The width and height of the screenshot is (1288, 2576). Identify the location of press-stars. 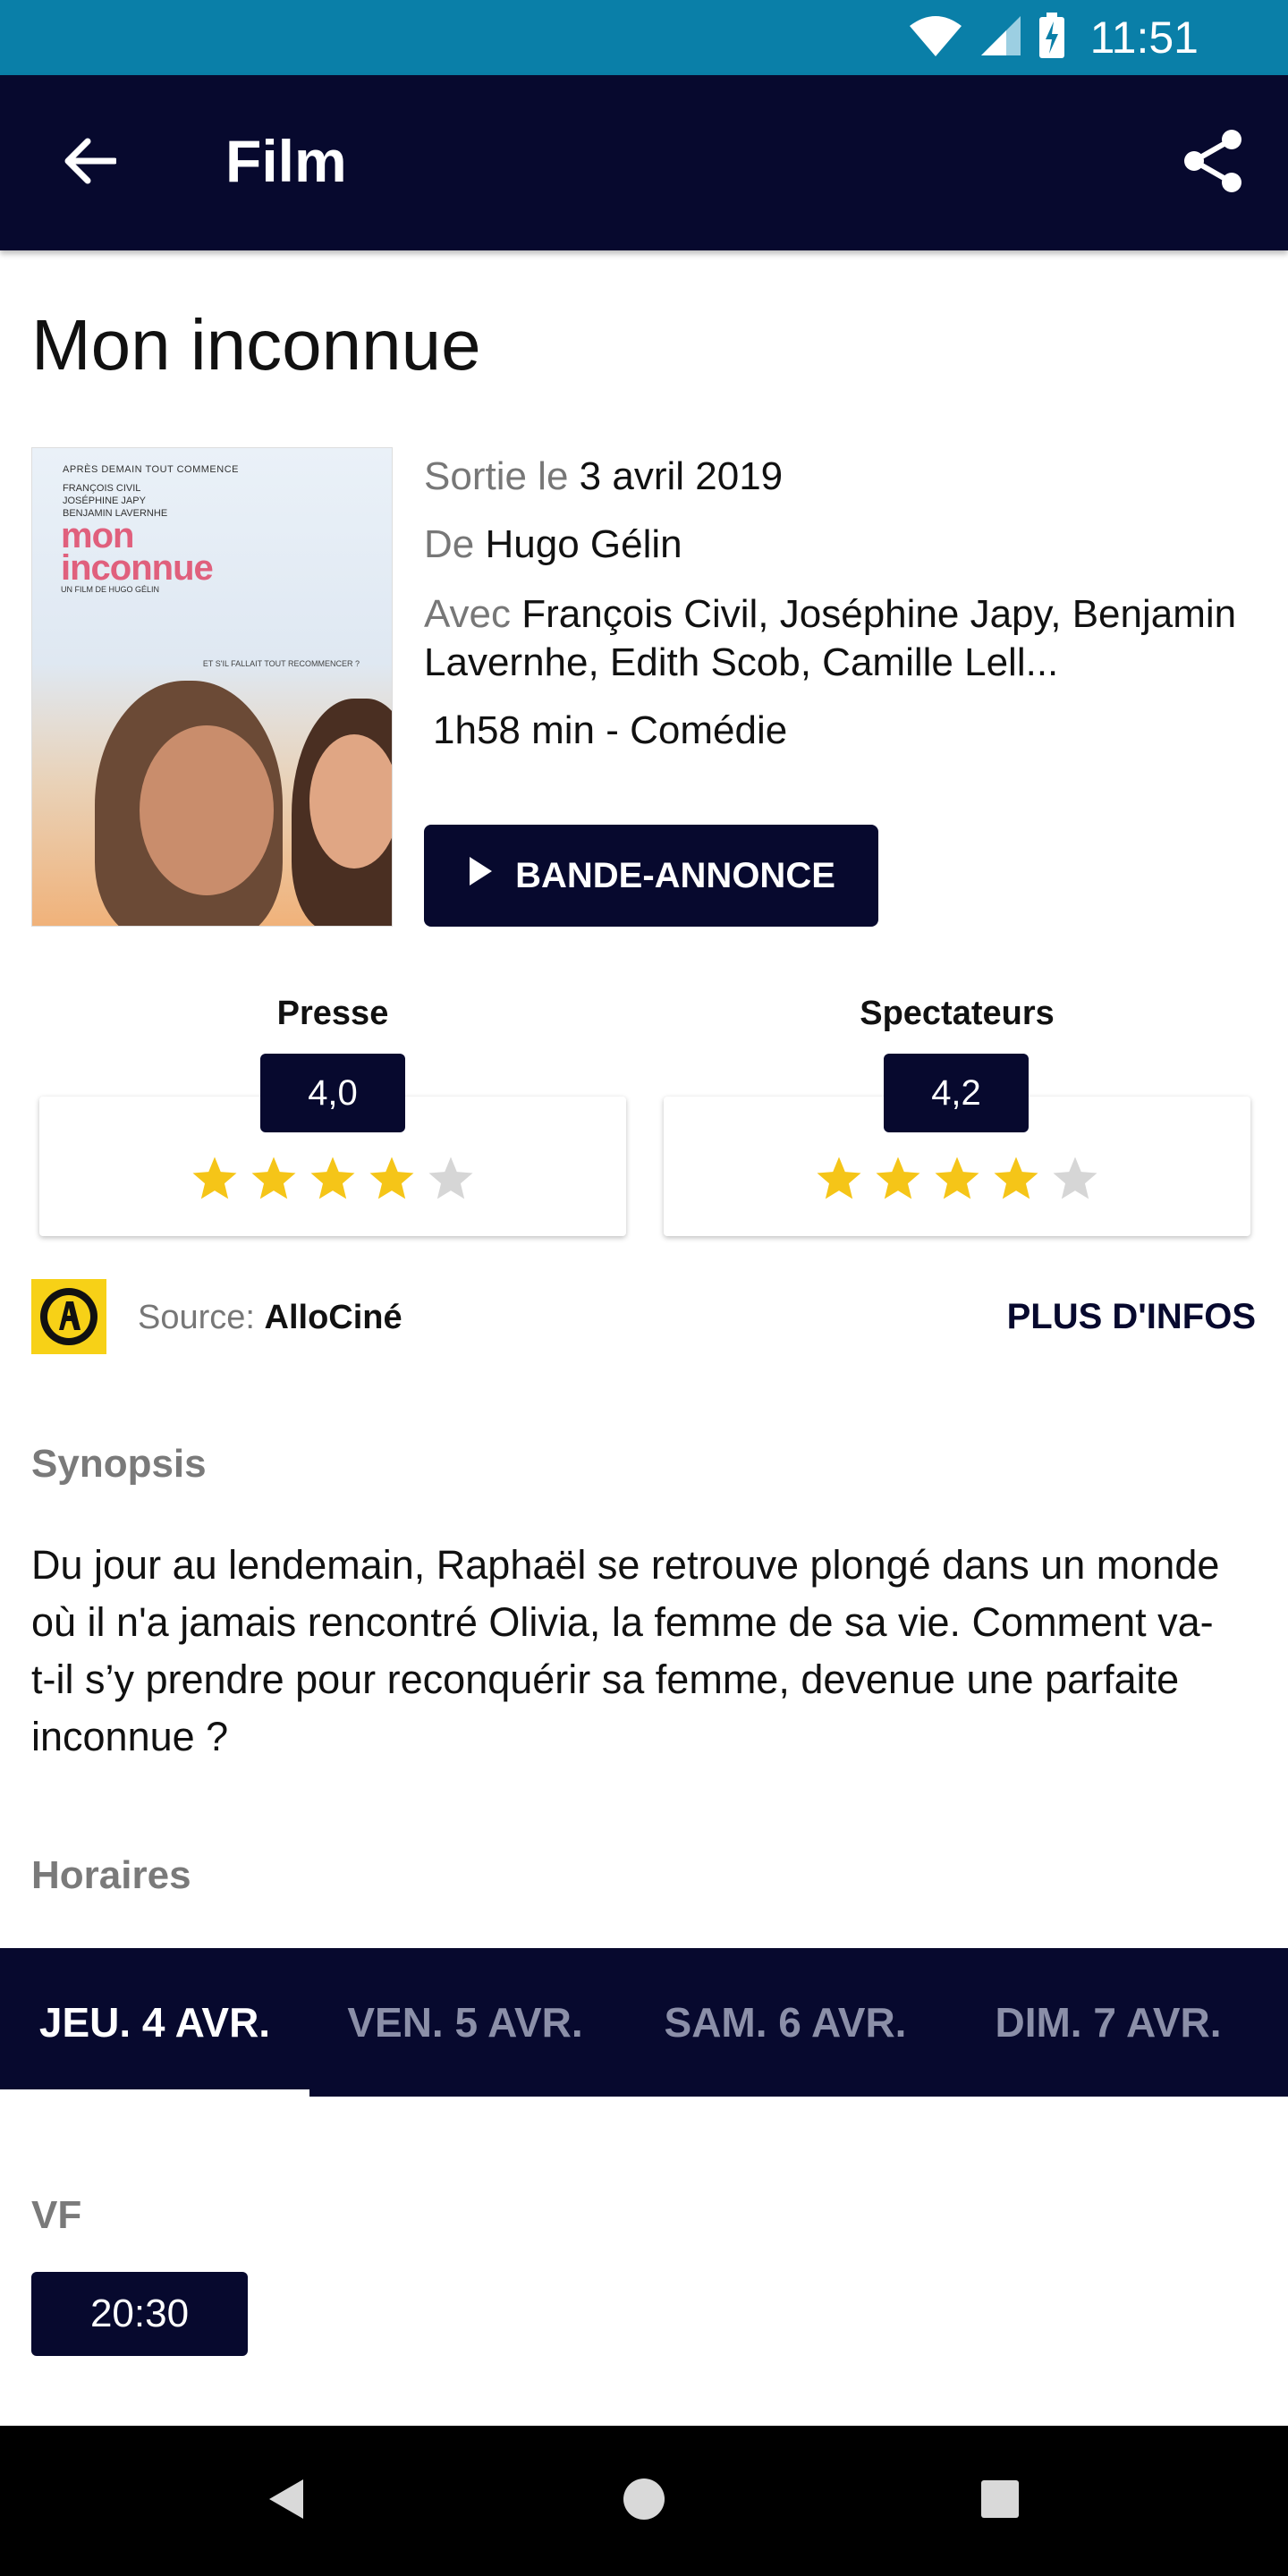
(332, 1179).